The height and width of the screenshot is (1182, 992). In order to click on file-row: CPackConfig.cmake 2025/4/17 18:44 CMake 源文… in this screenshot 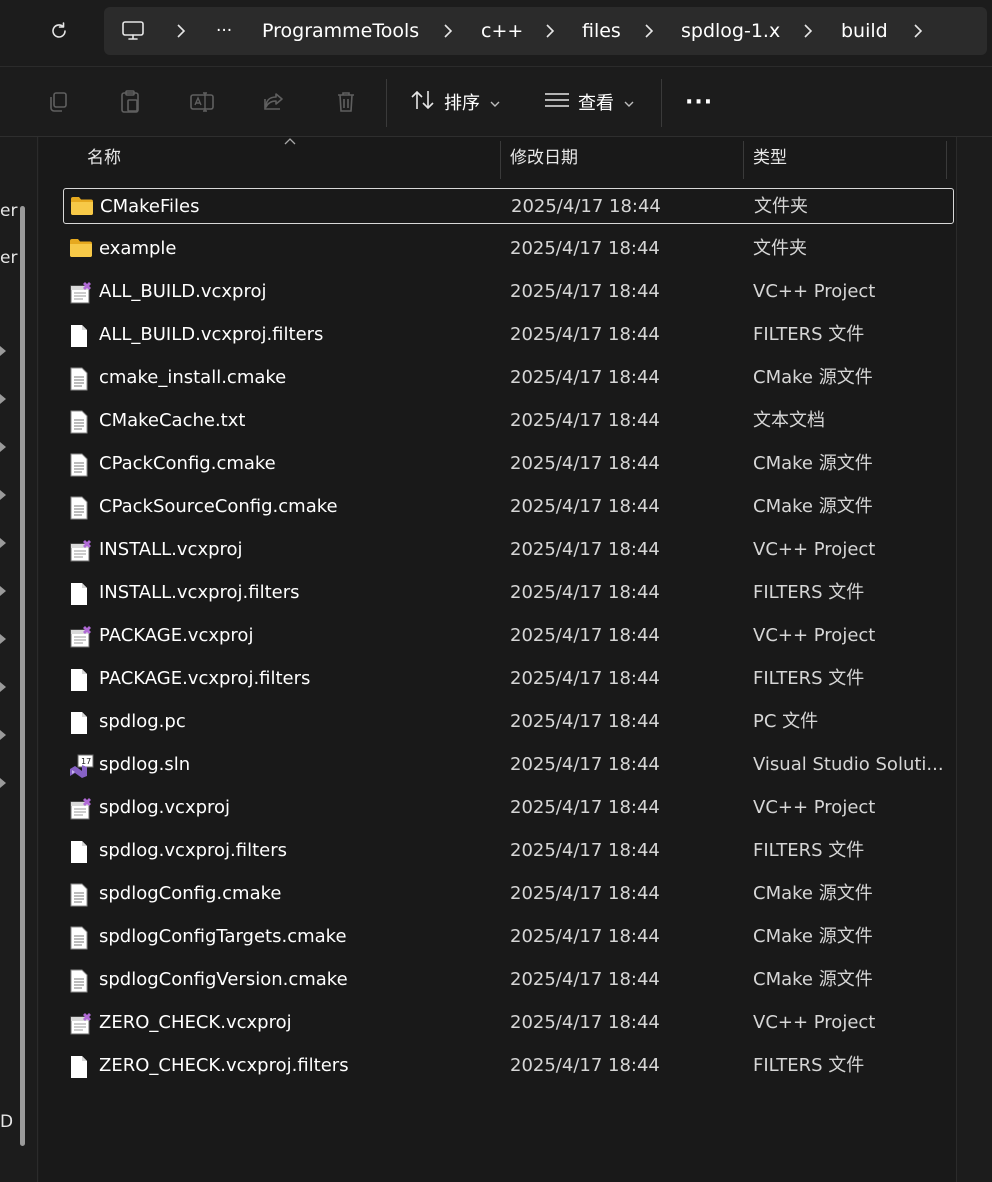, I will do `click(508, 464)`.